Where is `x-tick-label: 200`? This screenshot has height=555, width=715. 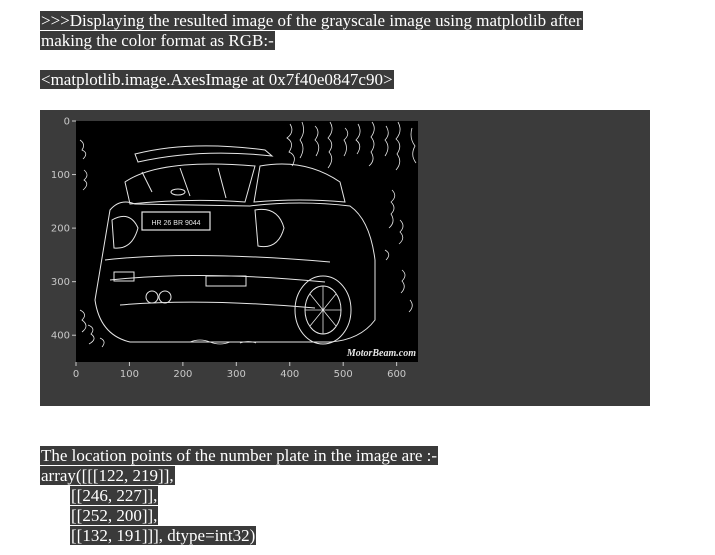 x-tick-label: 200 is located at coordinates (182, 374).